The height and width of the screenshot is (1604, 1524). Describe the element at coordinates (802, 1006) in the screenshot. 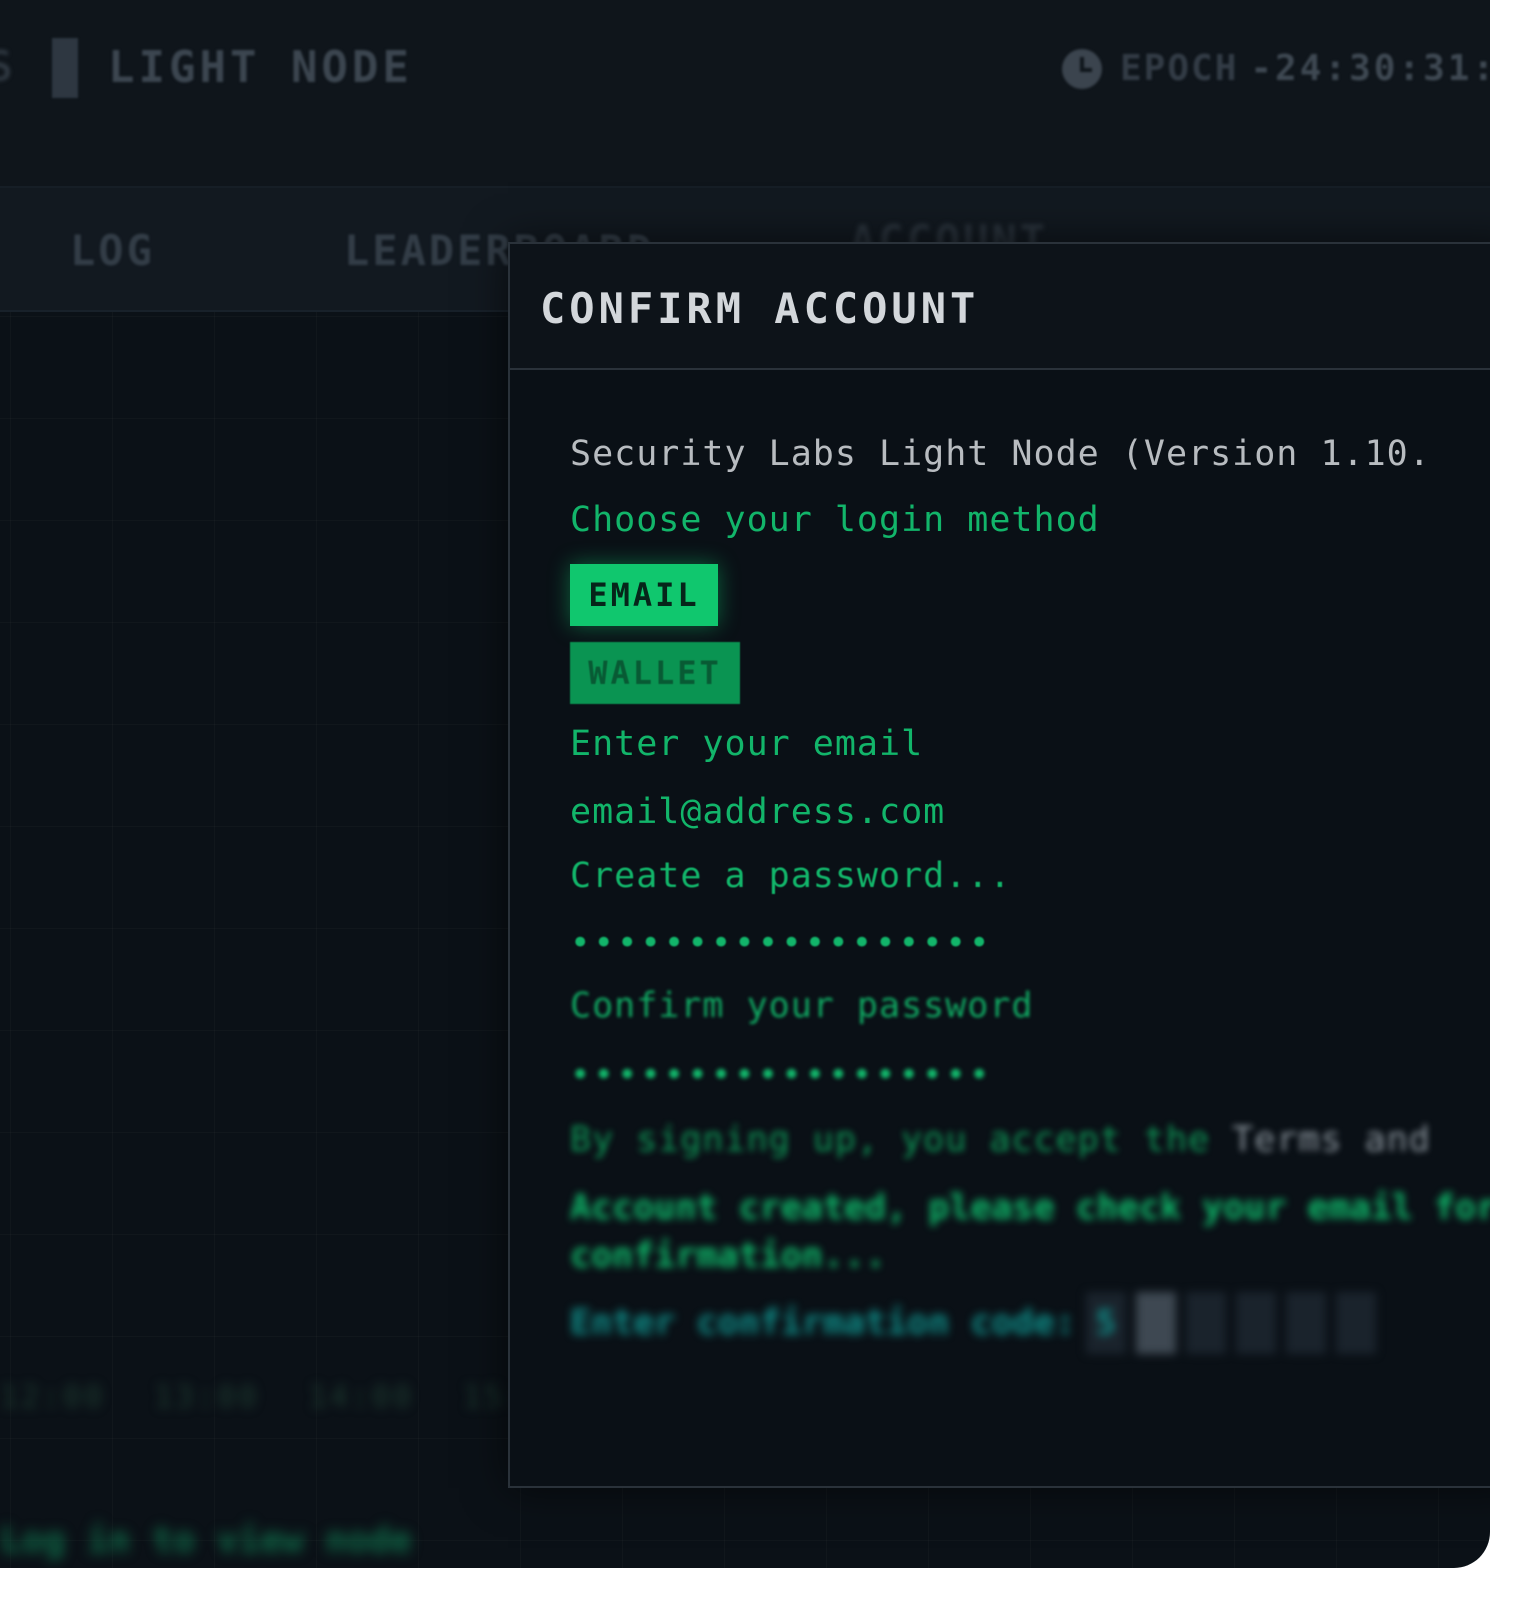

I see `confirm-password-label: Confirm your password` at that location.